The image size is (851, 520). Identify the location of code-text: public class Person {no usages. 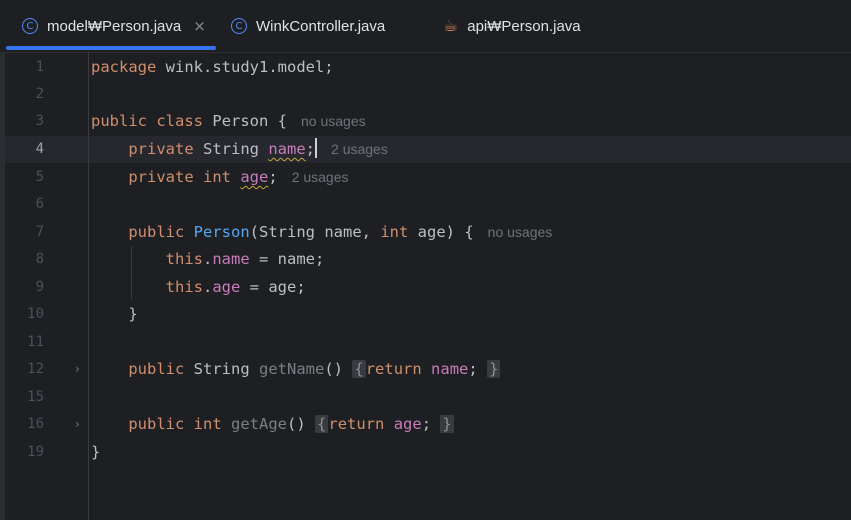
(228, 121).